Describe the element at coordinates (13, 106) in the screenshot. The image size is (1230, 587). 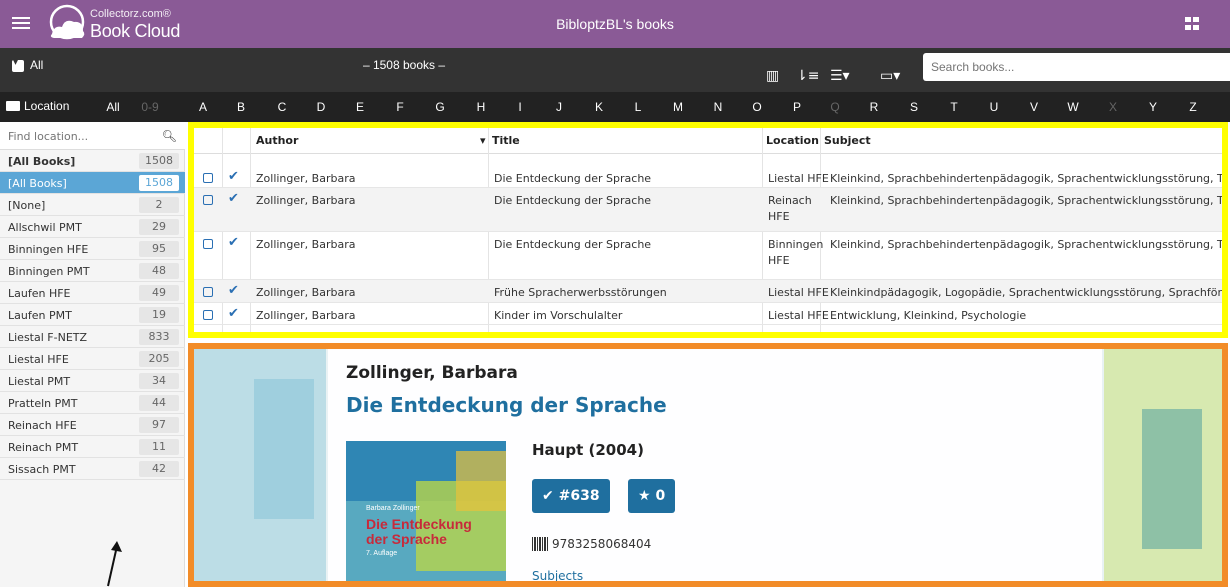
I see `folder-icon` at that location.